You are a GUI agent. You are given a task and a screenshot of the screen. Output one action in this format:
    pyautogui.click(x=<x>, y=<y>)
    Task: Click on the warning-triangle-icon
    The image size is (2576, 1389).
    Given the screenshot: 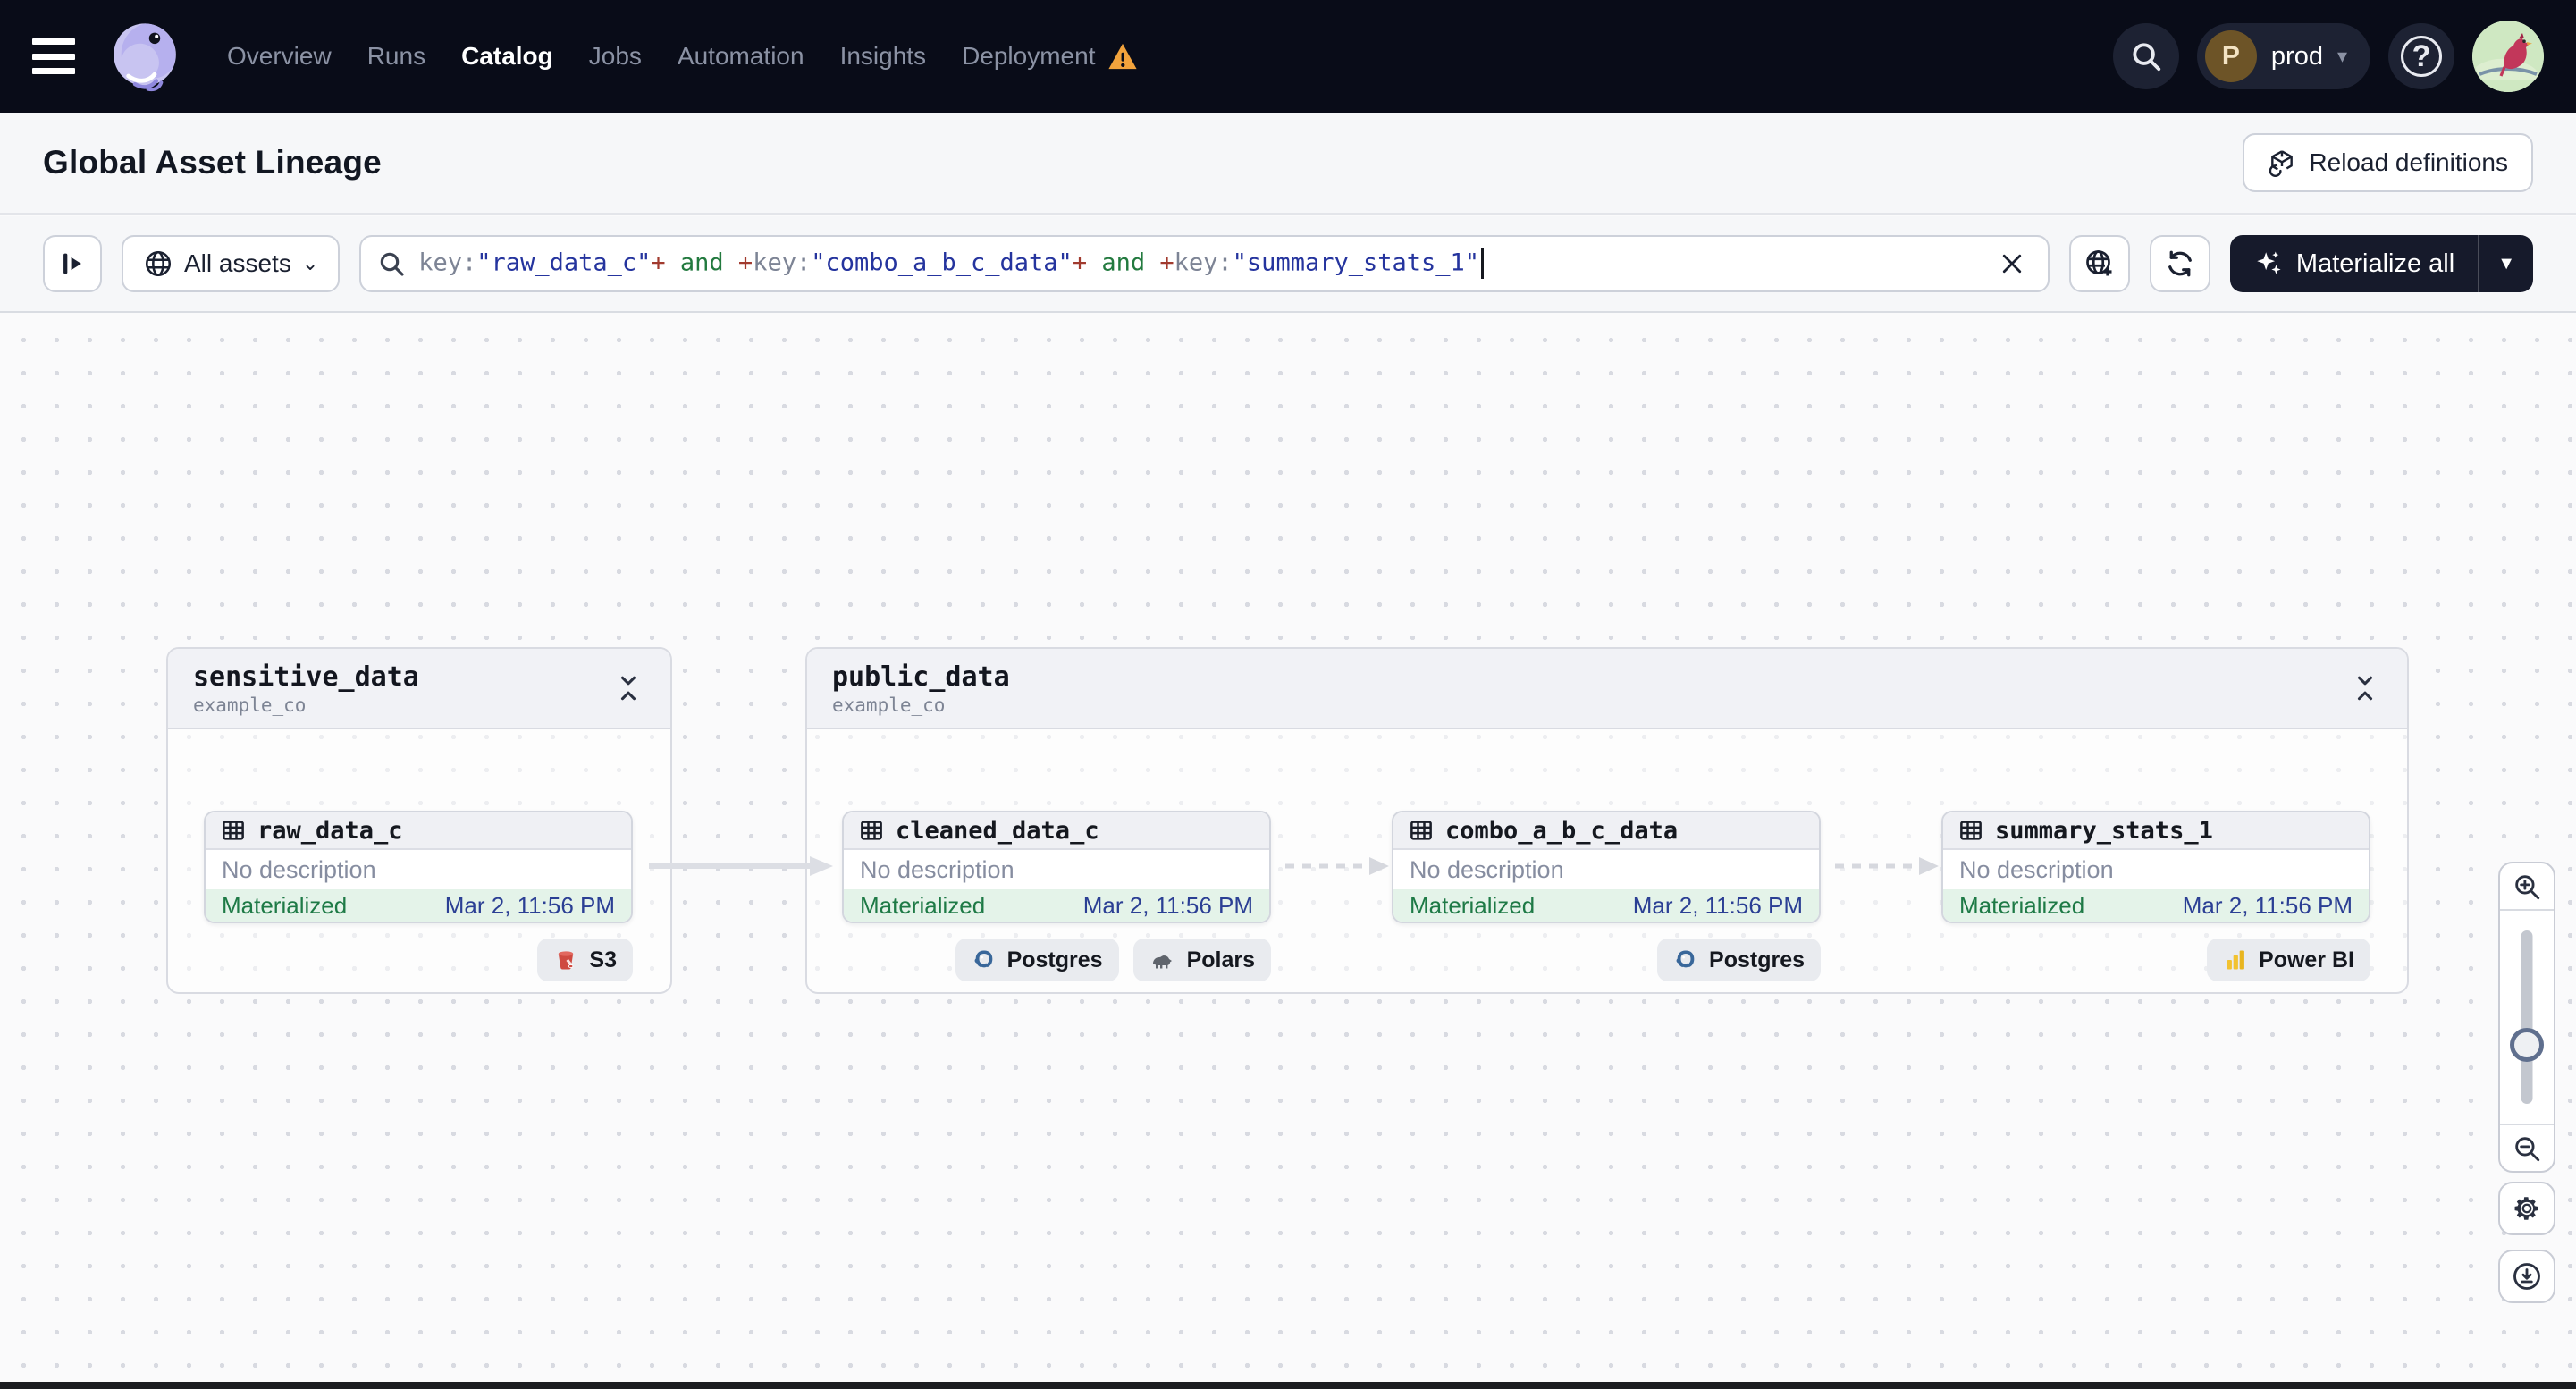 What is the action you would take?
    pyautogui.click(x=1123, y=56)
    